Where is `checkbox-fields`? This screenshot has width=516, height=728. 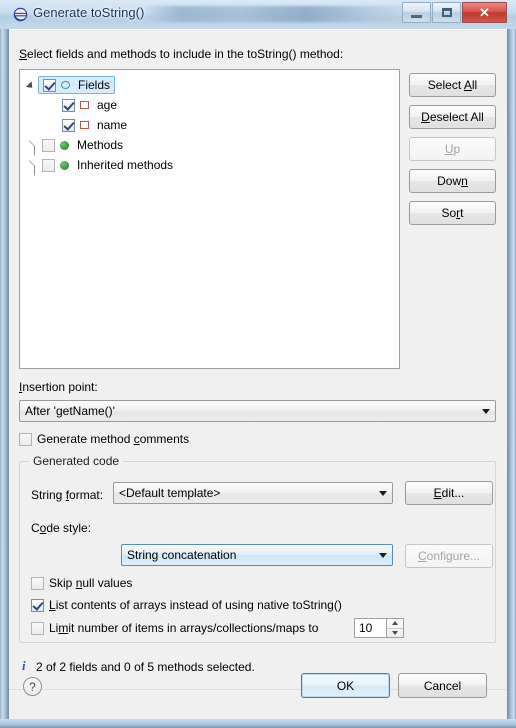 checkbox-fields is located at coordinates (49, 85).